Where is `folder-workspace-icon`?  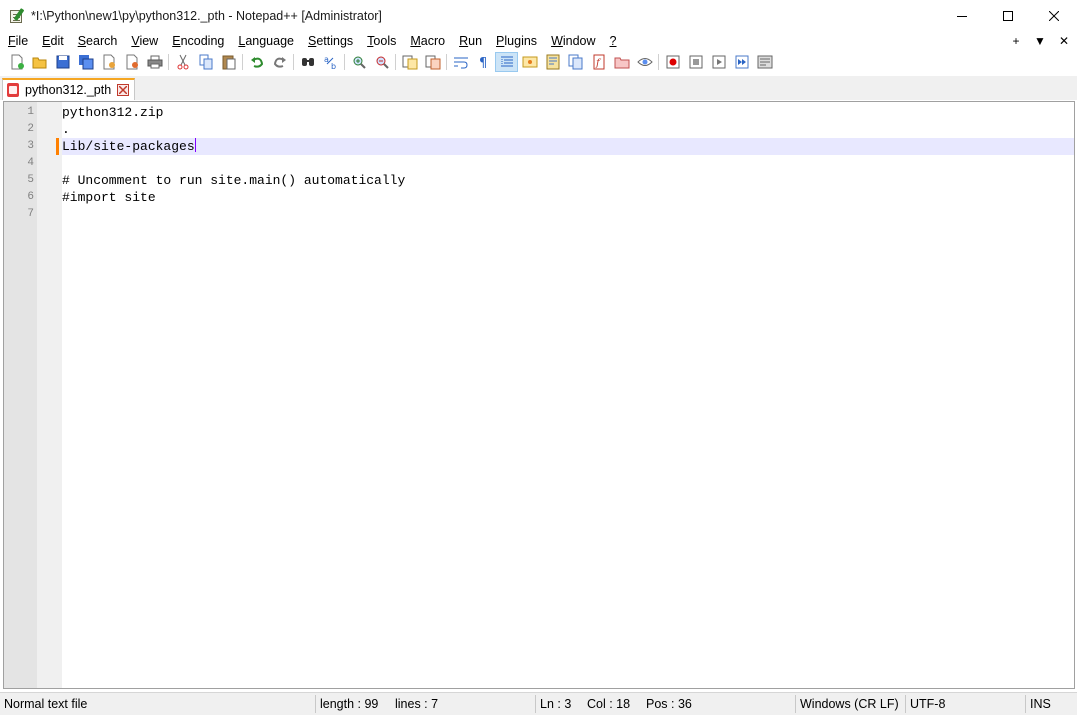
folder-workspace-icon is located at coordinates (621, 63).